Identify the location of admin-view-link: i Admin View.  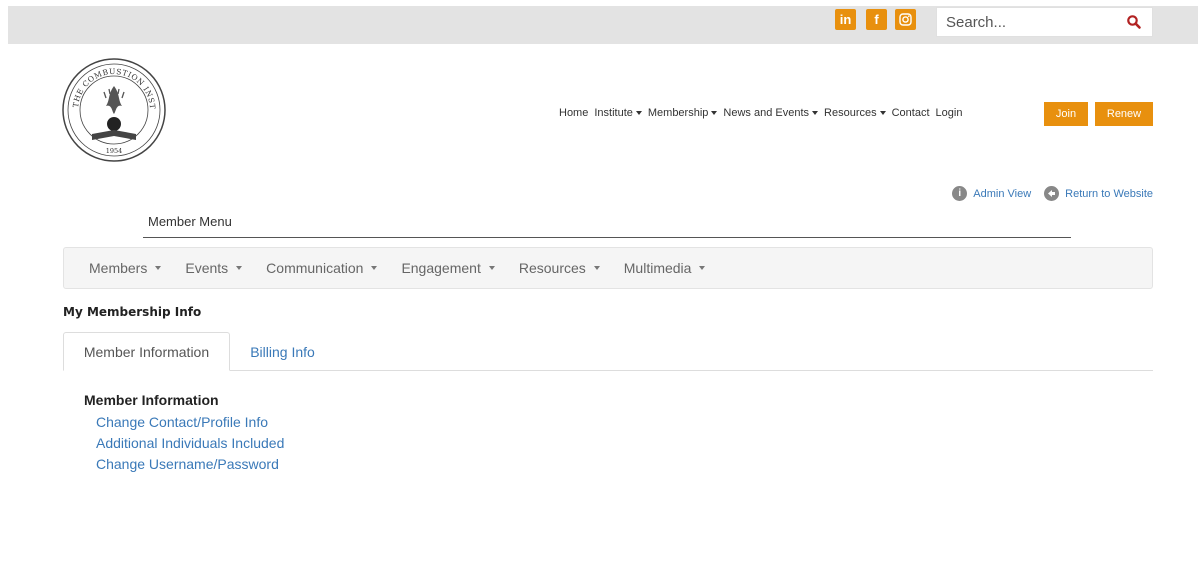
(991, 193).